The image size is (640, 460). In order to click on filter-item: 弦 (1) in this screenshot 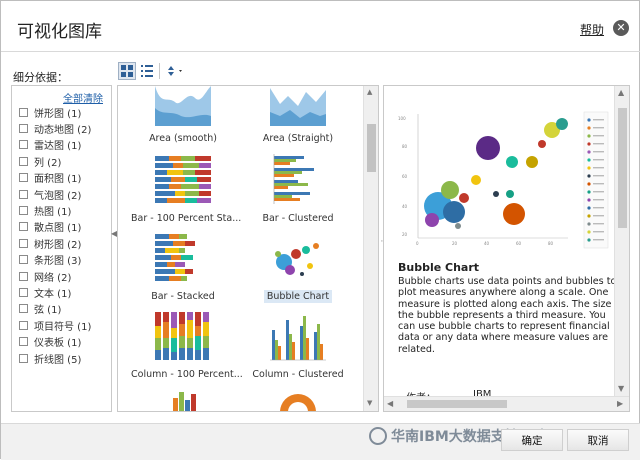, I will do `click(55, 309)`.